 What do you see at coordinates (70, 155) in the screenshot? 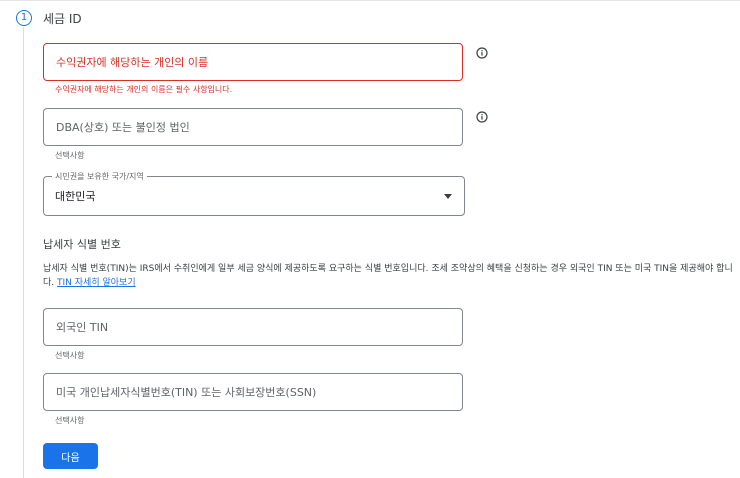
I see `dba-helper-text: 선택사항` at bounding box center [70, 155].